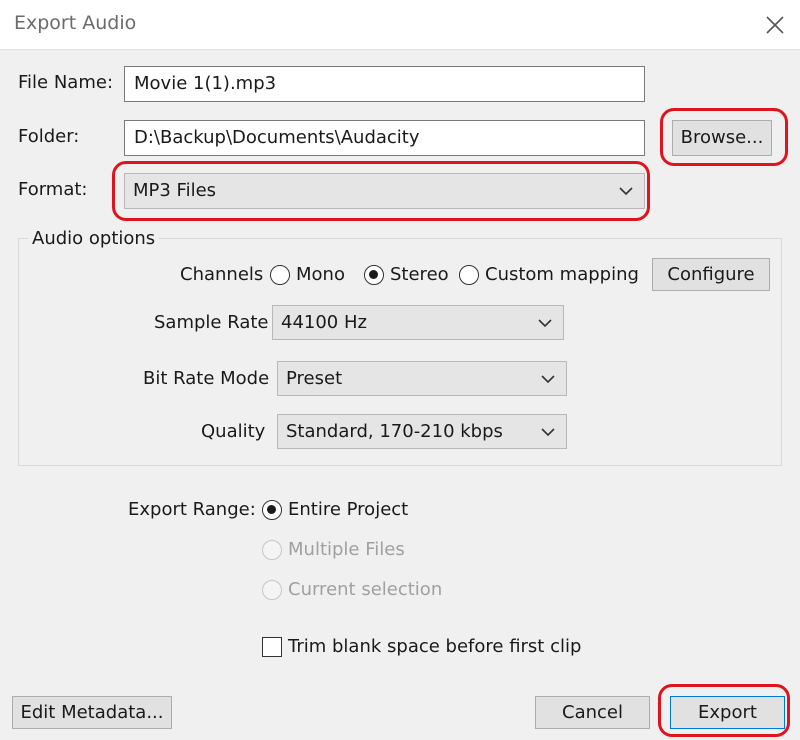 The image size is (800, 740). What do you see at coordinates (211, 322) in the screenshot?
I see `sample-rate-label: Sample Rate` at bounding box center [211, 322].